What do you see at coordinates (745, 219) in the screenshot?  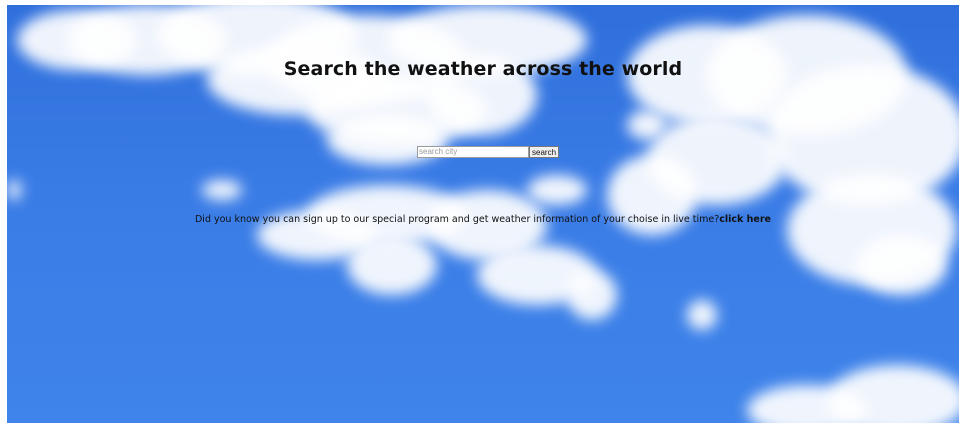 I see `signup-link: click here` at bounding box center [745, 219].